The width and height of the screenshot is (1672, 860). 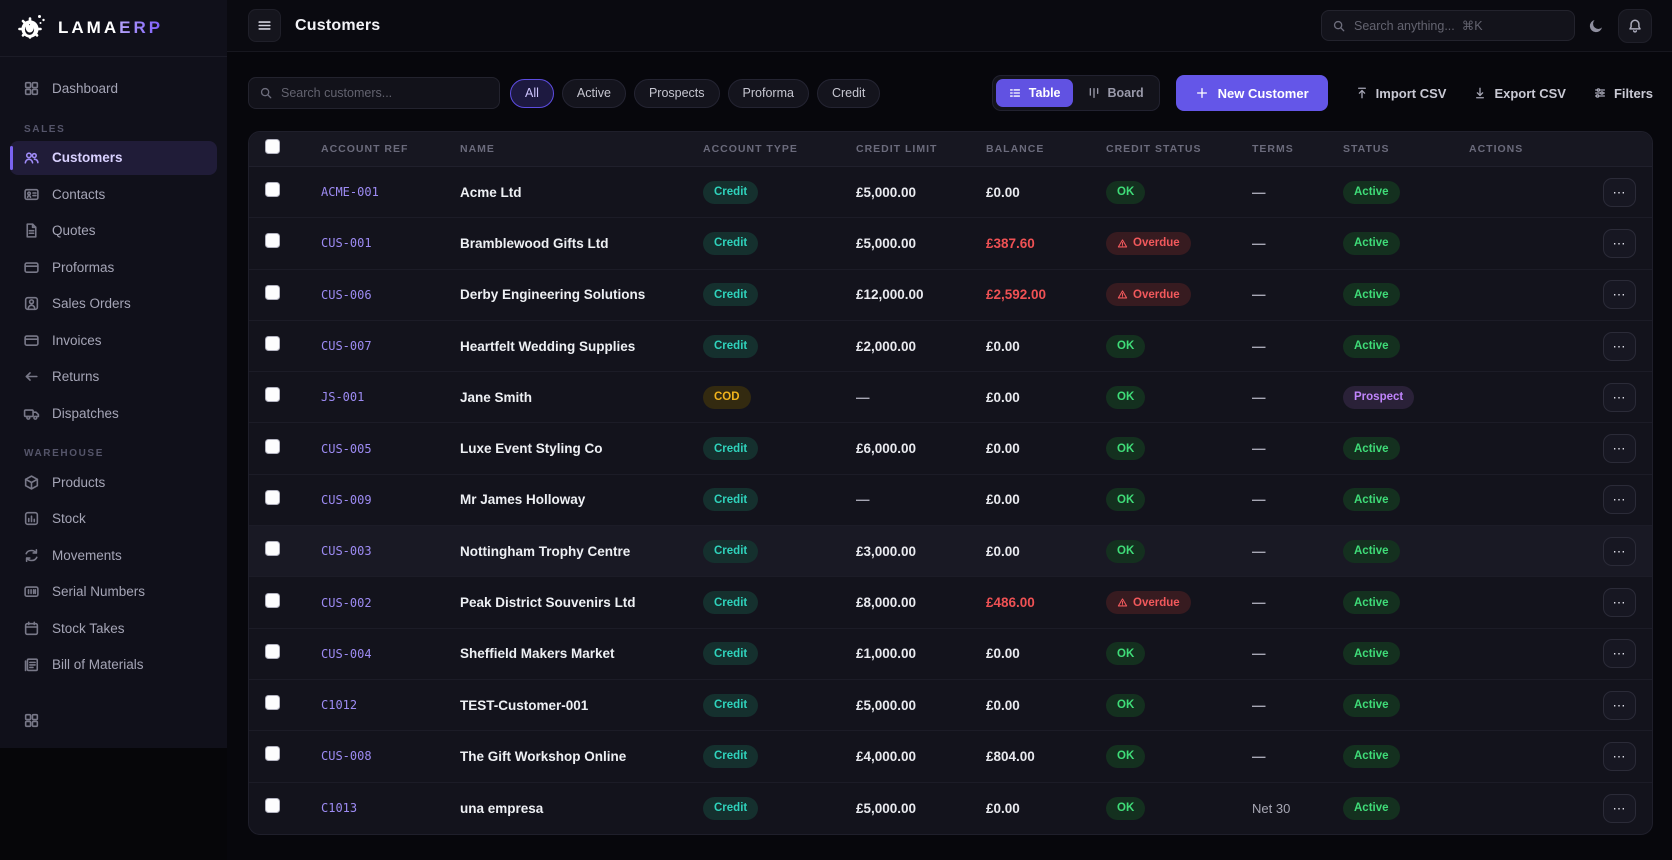 I want to click on customer-name: Acme Ltd, so click(x=491, y=192).